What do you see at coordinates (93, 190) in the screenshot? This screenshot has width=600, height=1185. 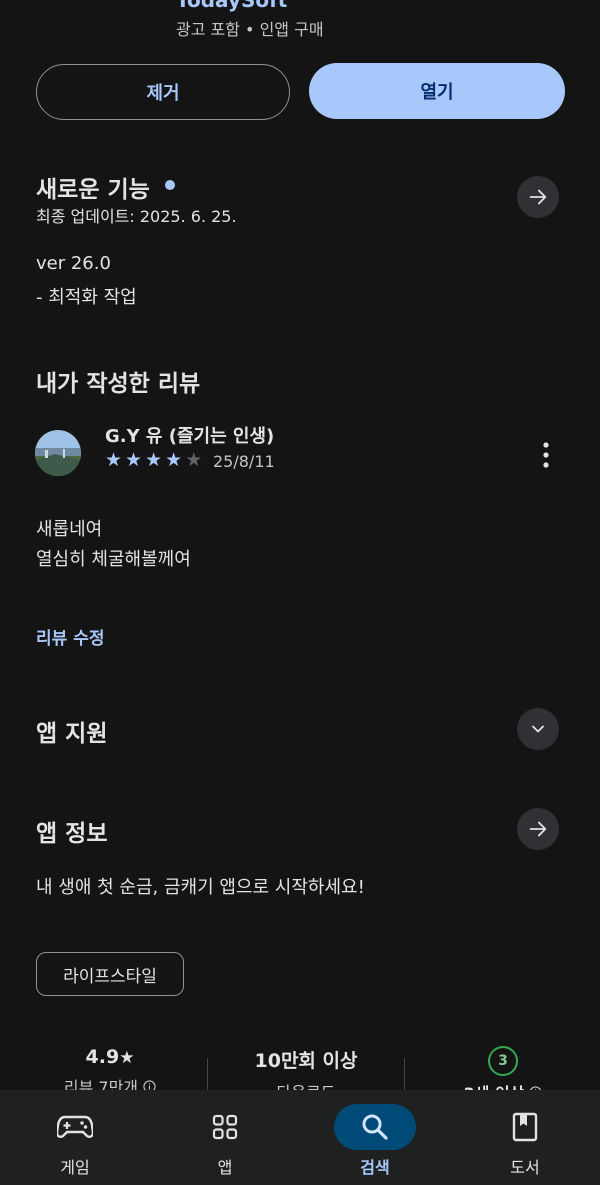 I see `whats-new-title: 새로운 기능` at bounding box center [93, 190].